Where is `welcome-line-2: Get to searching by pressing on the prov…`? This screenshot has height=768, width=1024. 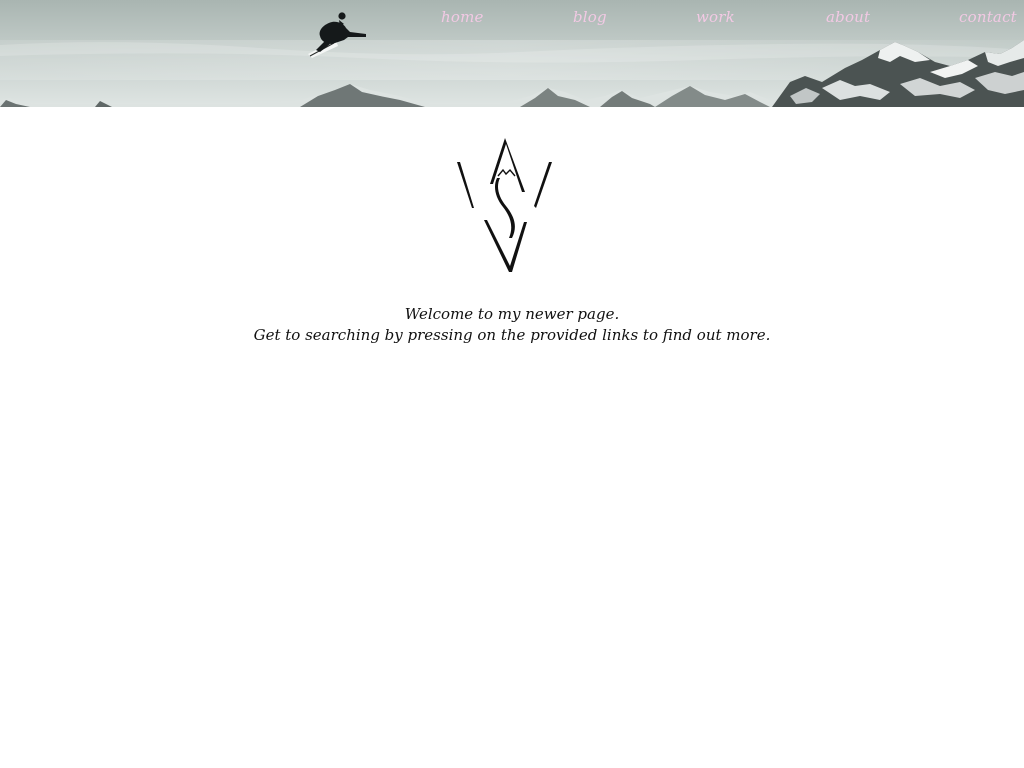 welcome-line-2: Get to searching by pressing on the prov… is located at coordinates (512, 335).